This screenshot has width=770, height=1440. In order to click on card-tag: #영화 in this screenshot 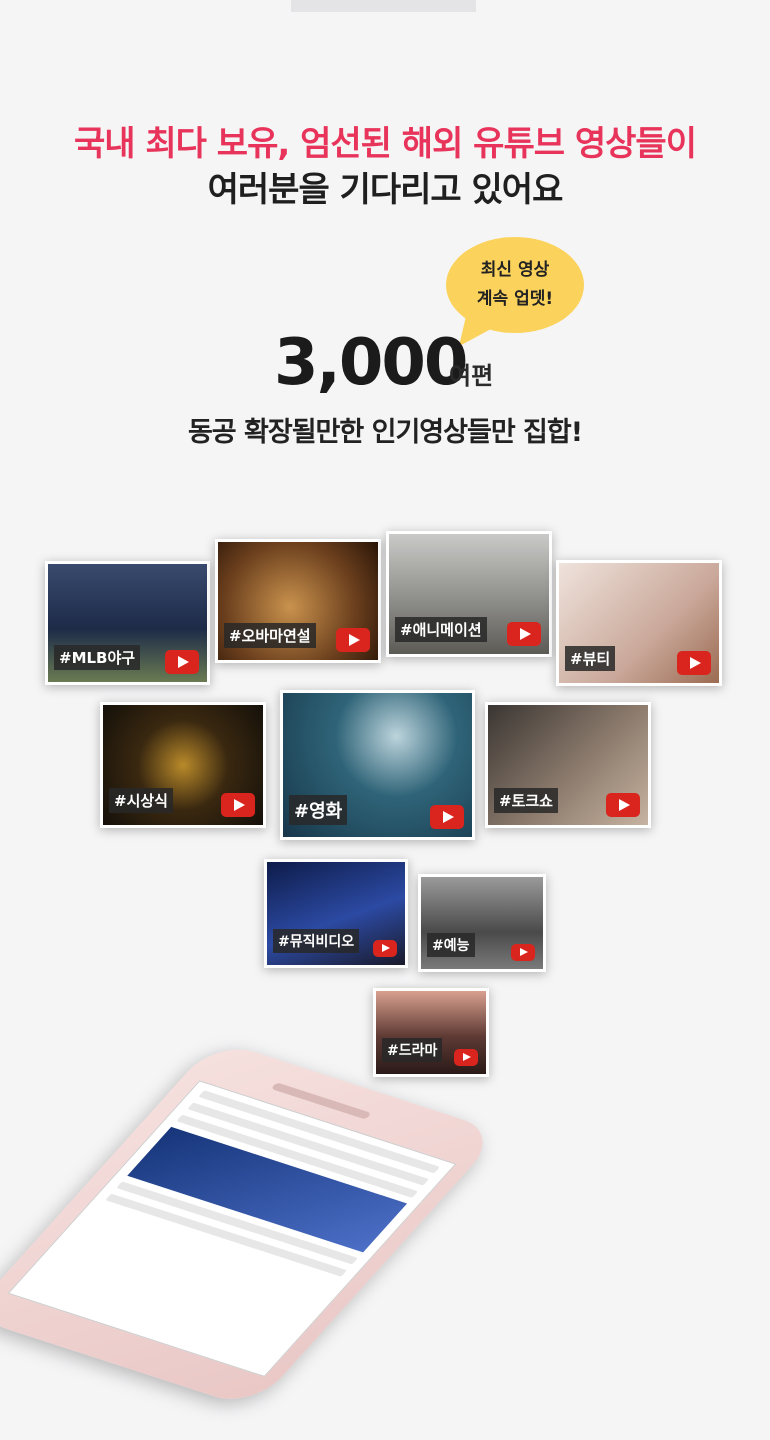, I will do `click(318, 810)`.